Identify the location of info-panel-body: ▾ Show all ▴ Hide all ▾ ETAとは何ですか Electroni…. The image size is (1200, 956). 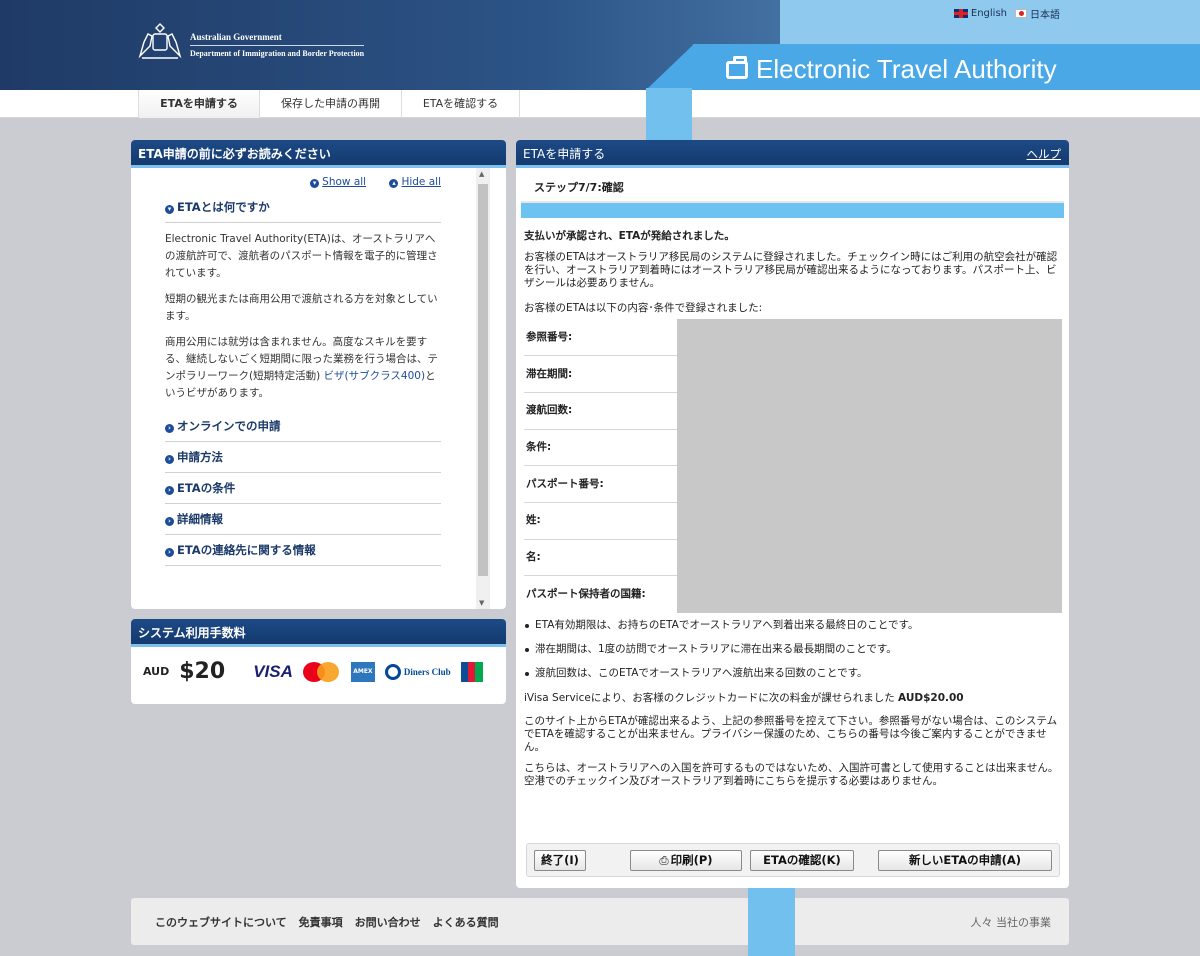
(318, 388).